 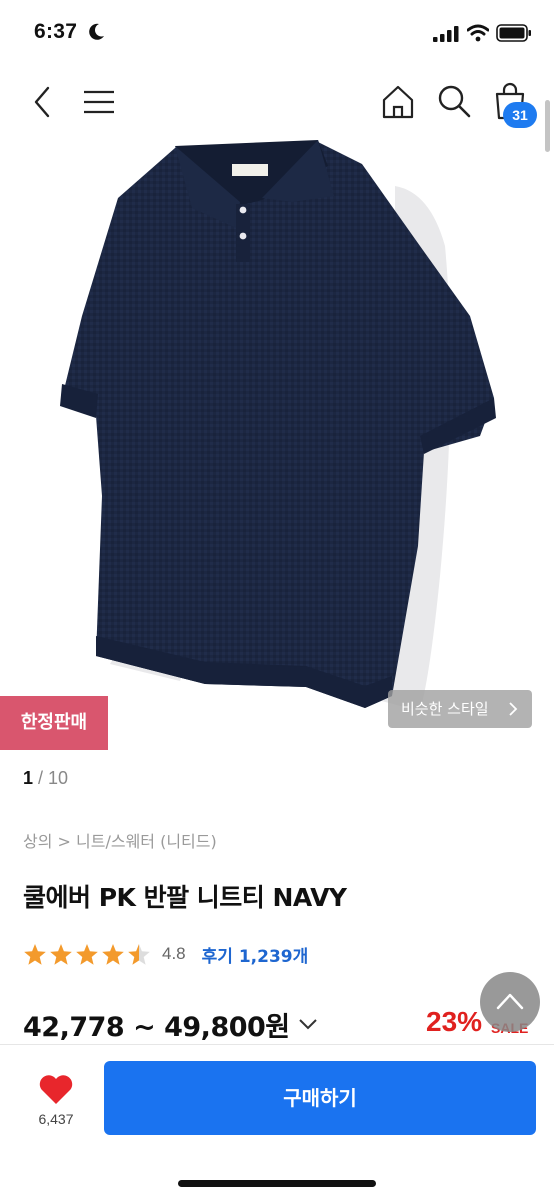 What do you see at coordinates (185, 897) in the screenshot?
I see `product-title: 쿨에버 PK 반팔 니트티 NAVY` at bounding box center [185, 897].